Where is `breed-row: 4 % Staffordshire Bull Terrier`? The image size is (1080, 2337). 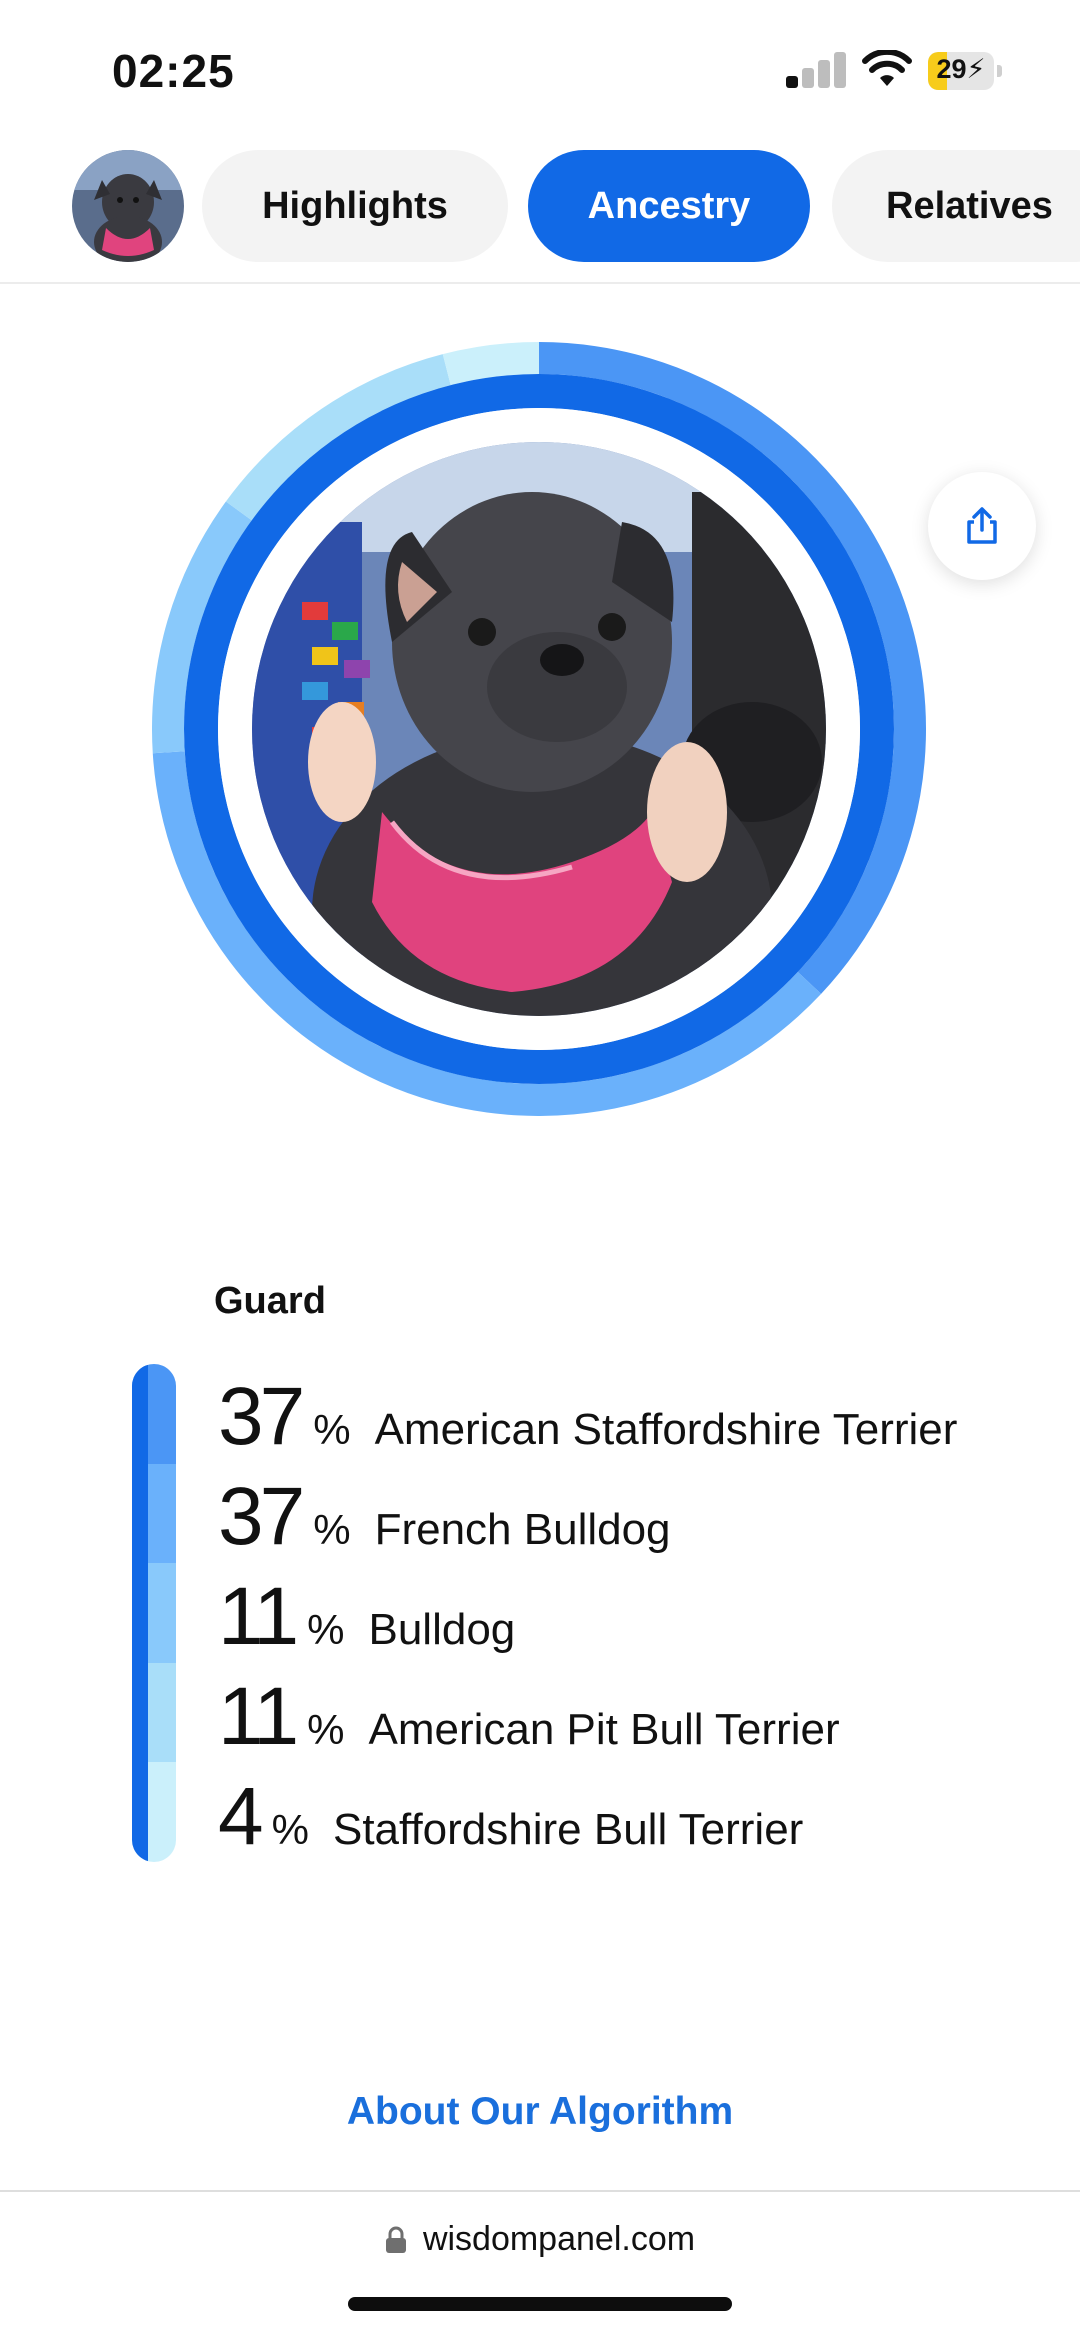 breed-row: 4 % Staffordshire Bull Terrier is located at coordinates (510, 1820).